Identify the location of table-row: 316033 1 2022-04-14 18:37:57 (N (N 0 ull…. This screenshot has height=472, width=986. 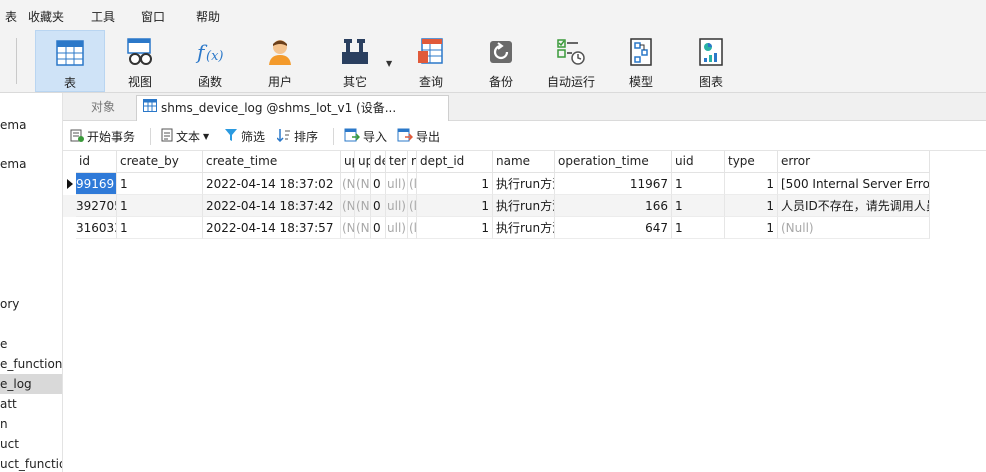
(496, 228).